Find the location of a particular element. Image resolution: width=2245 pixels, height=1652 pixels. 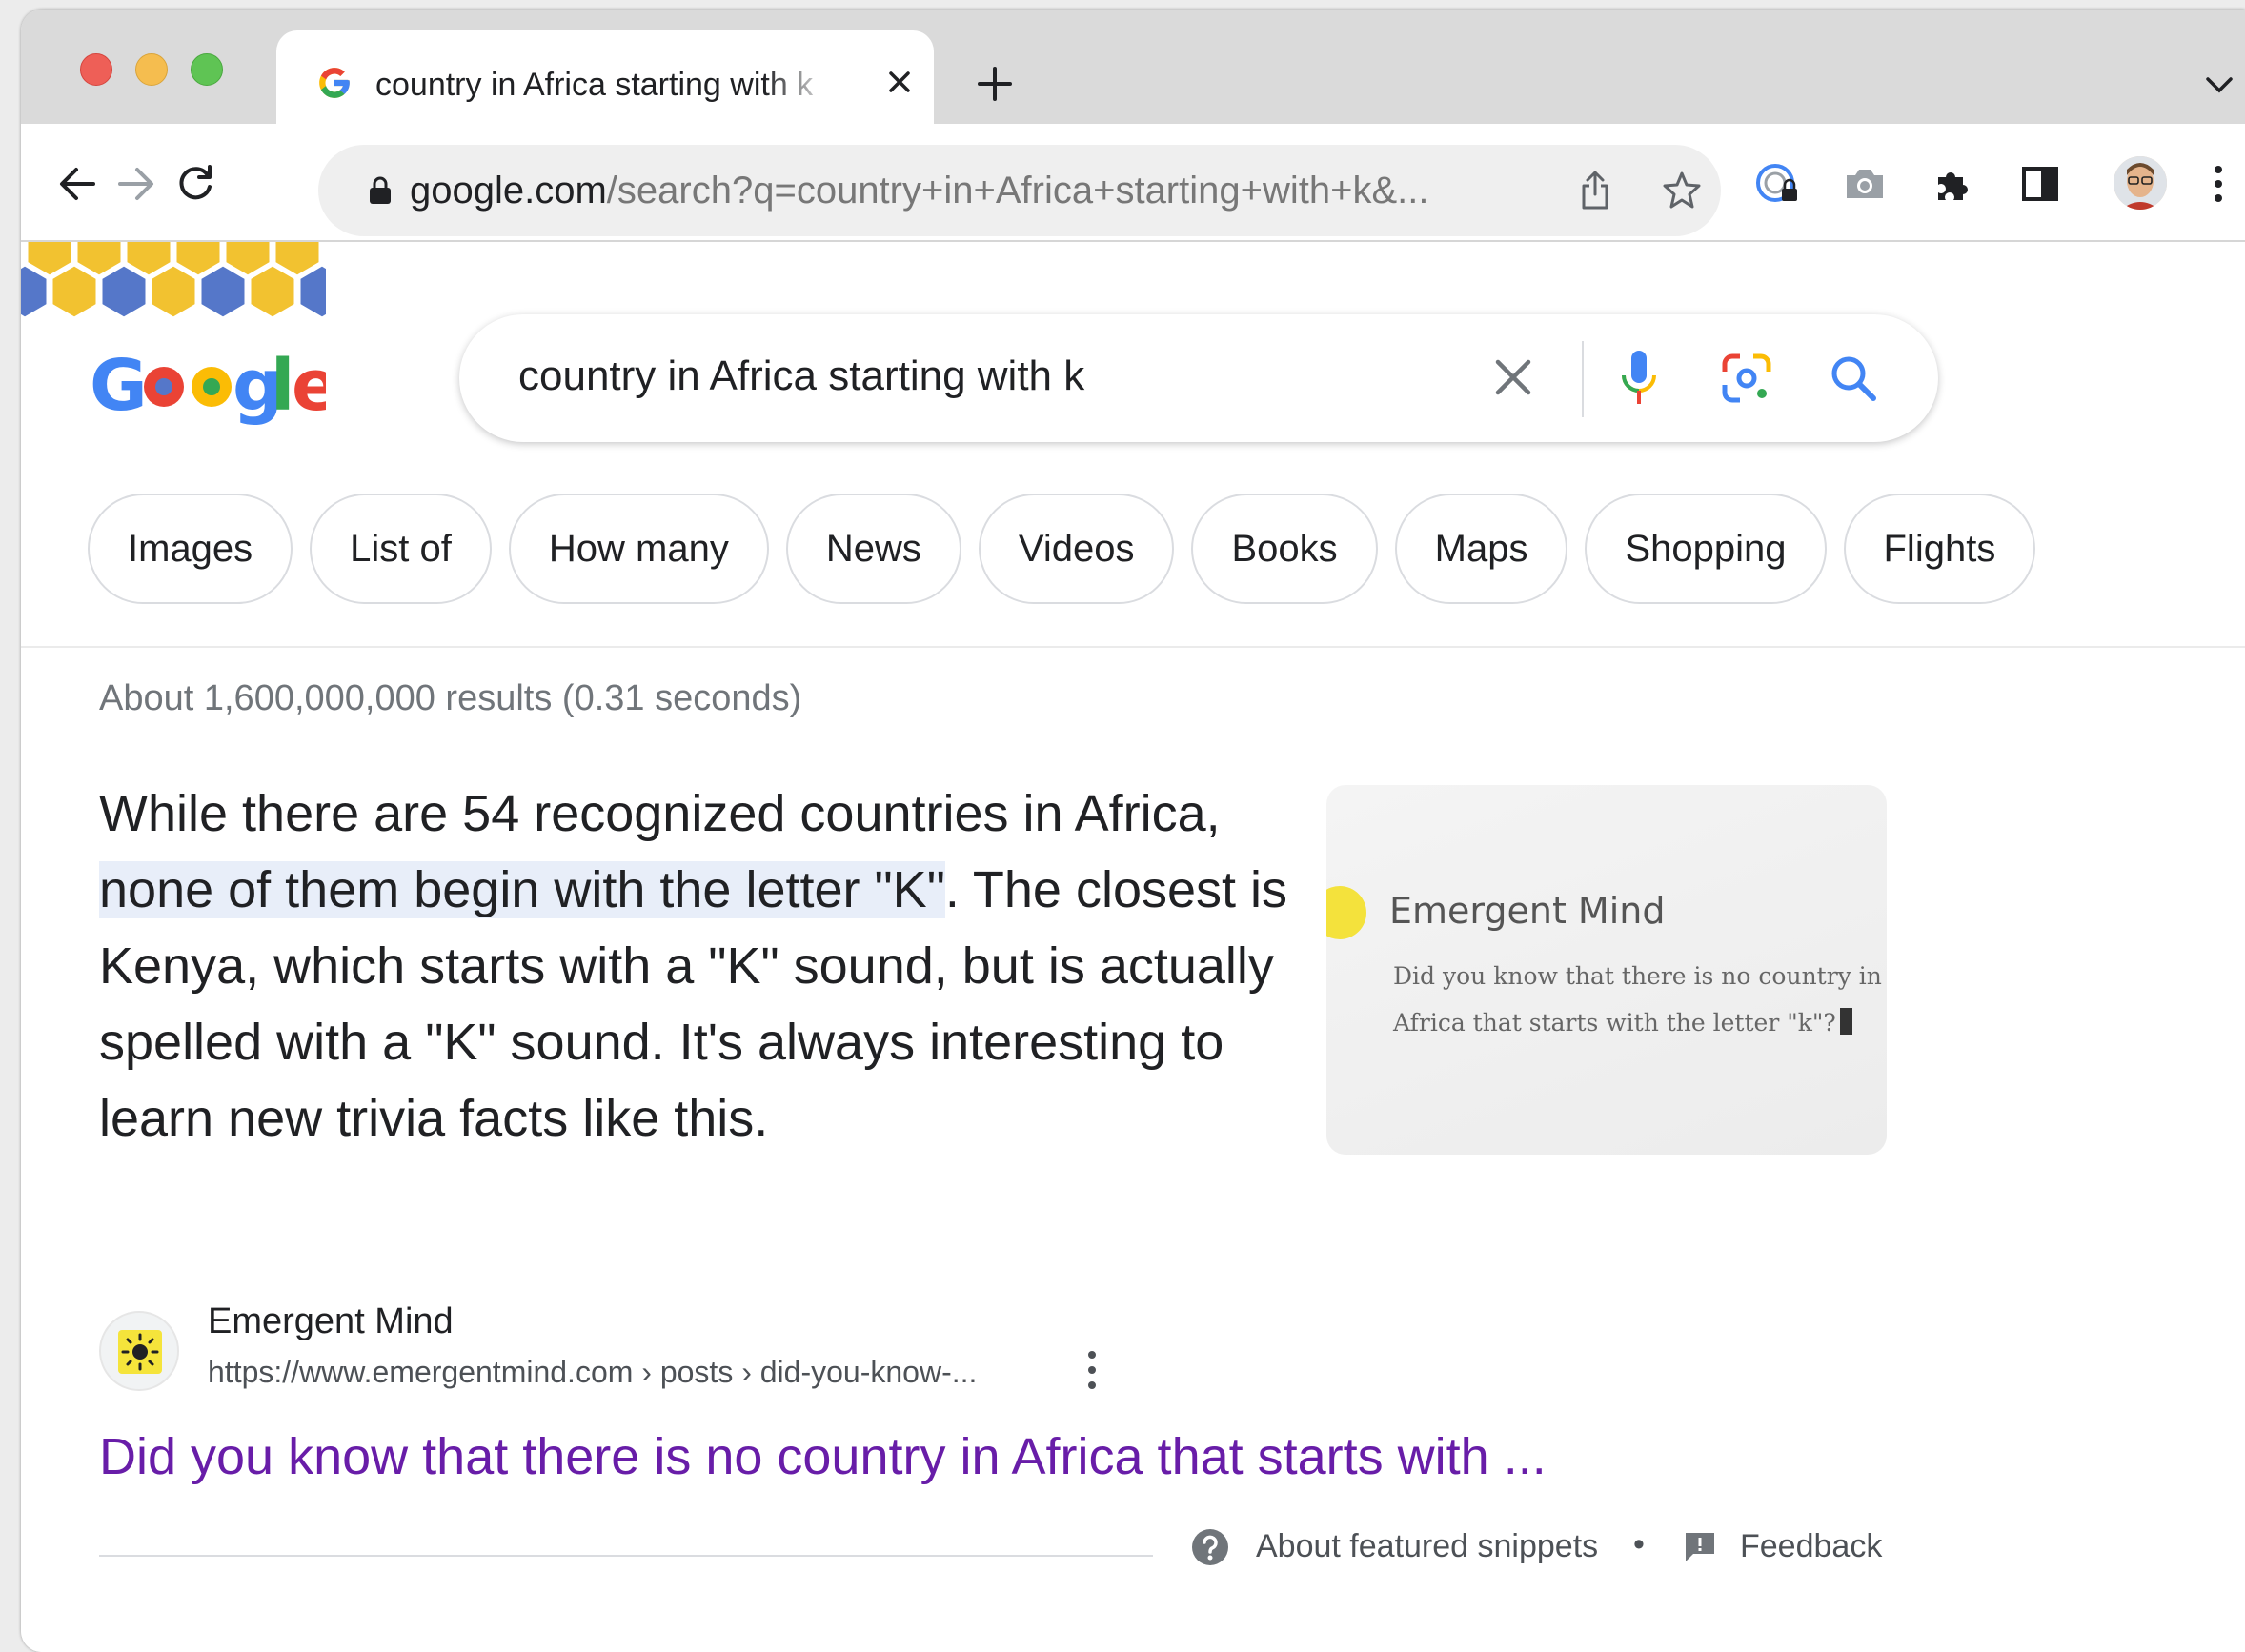

lock-icon is located at coordinates (380, 190).